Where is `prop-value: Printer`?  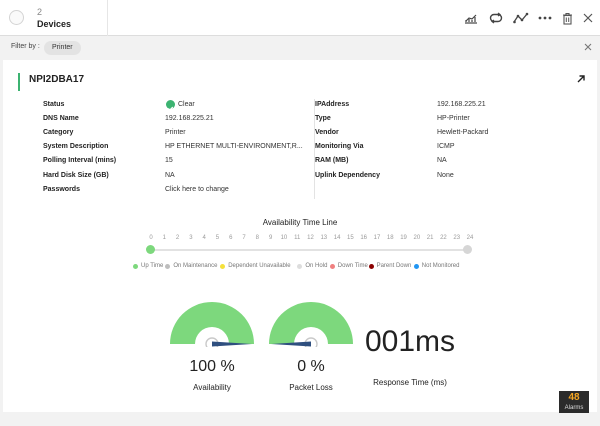
prop-value: Printer is located at coordinates (175, 132).